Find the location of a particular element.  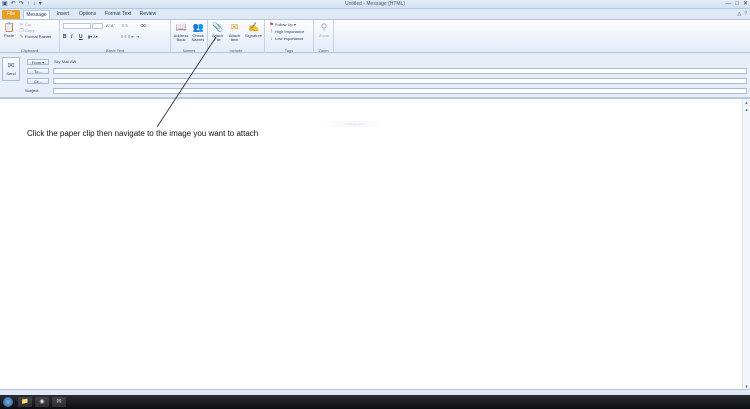

taskbar-items: 📁 ◉ ✉ is located at coordinates (42, 402).